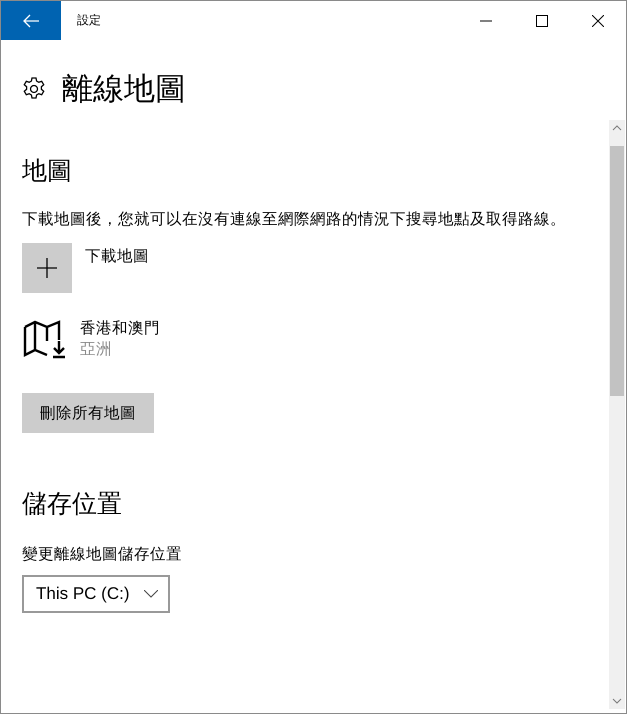 The width and height of the screenshot is (627, 714). I want to click on delete-all-maps-button: 刪除所有地圖, so click(88, 413).